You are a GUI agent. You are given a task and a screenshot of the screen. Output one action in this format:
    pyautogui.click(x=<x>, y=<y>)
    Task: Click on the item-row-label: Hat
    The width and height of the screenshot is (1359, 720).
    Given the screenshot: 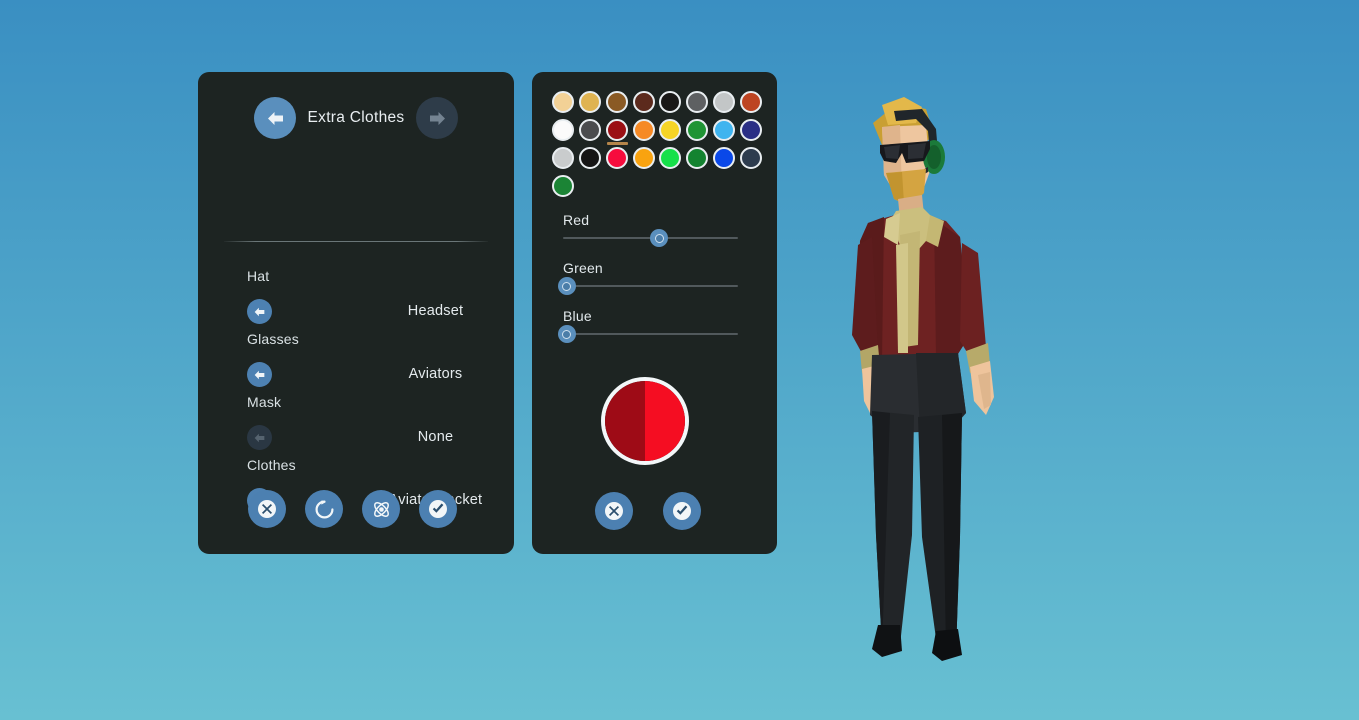 What is the action you would take?
    pyautogui.click(x=258, y=276)
    